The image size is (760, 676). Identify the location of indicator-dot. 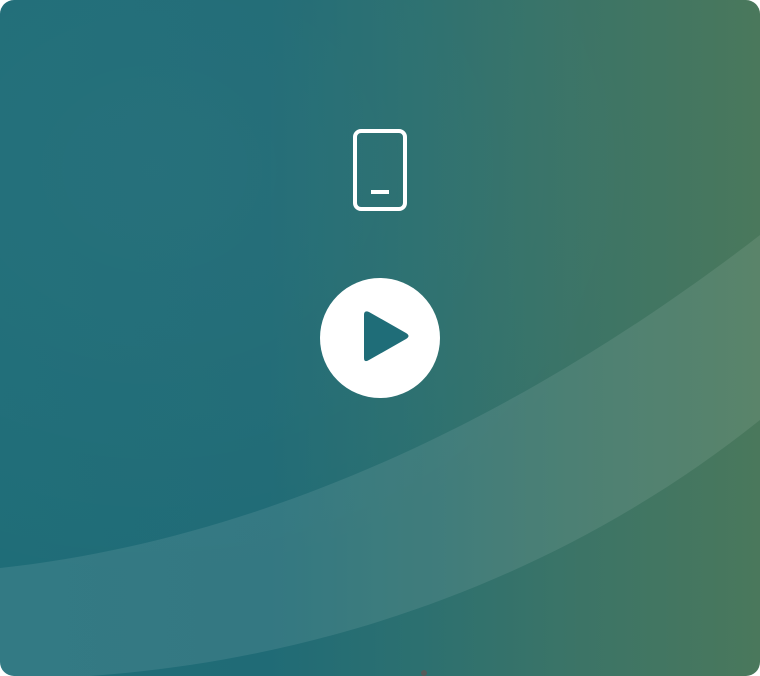
(424, 673).